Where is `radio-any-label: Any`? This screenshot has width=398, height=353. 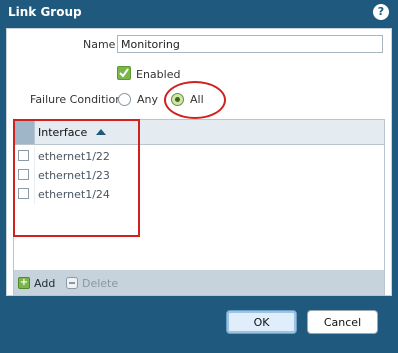
radio-any-label: Any is located at coordinates (148, 99).